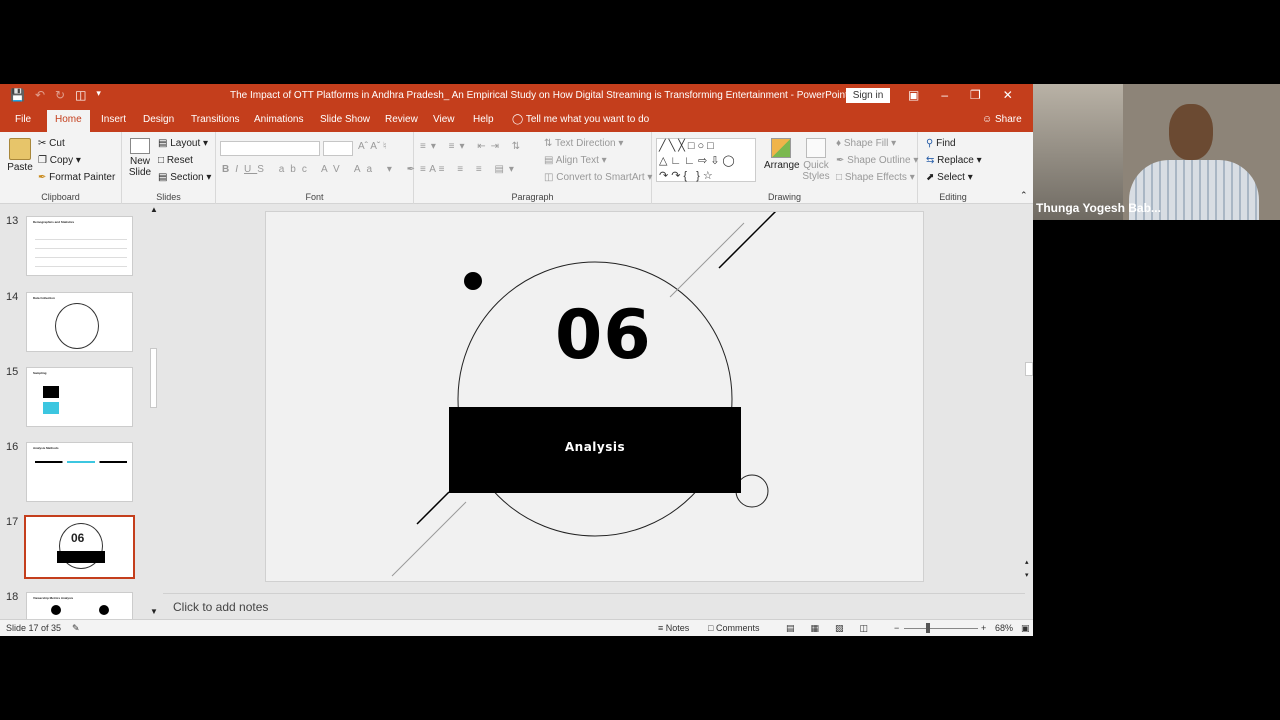 The width and height of the screenshot is (1280, 720). What do you see at coordinates (79, 246) in the screenshot?
I see `slide-thumbnail-13: Demographics and Statistics` at bounding box center [79, 246].